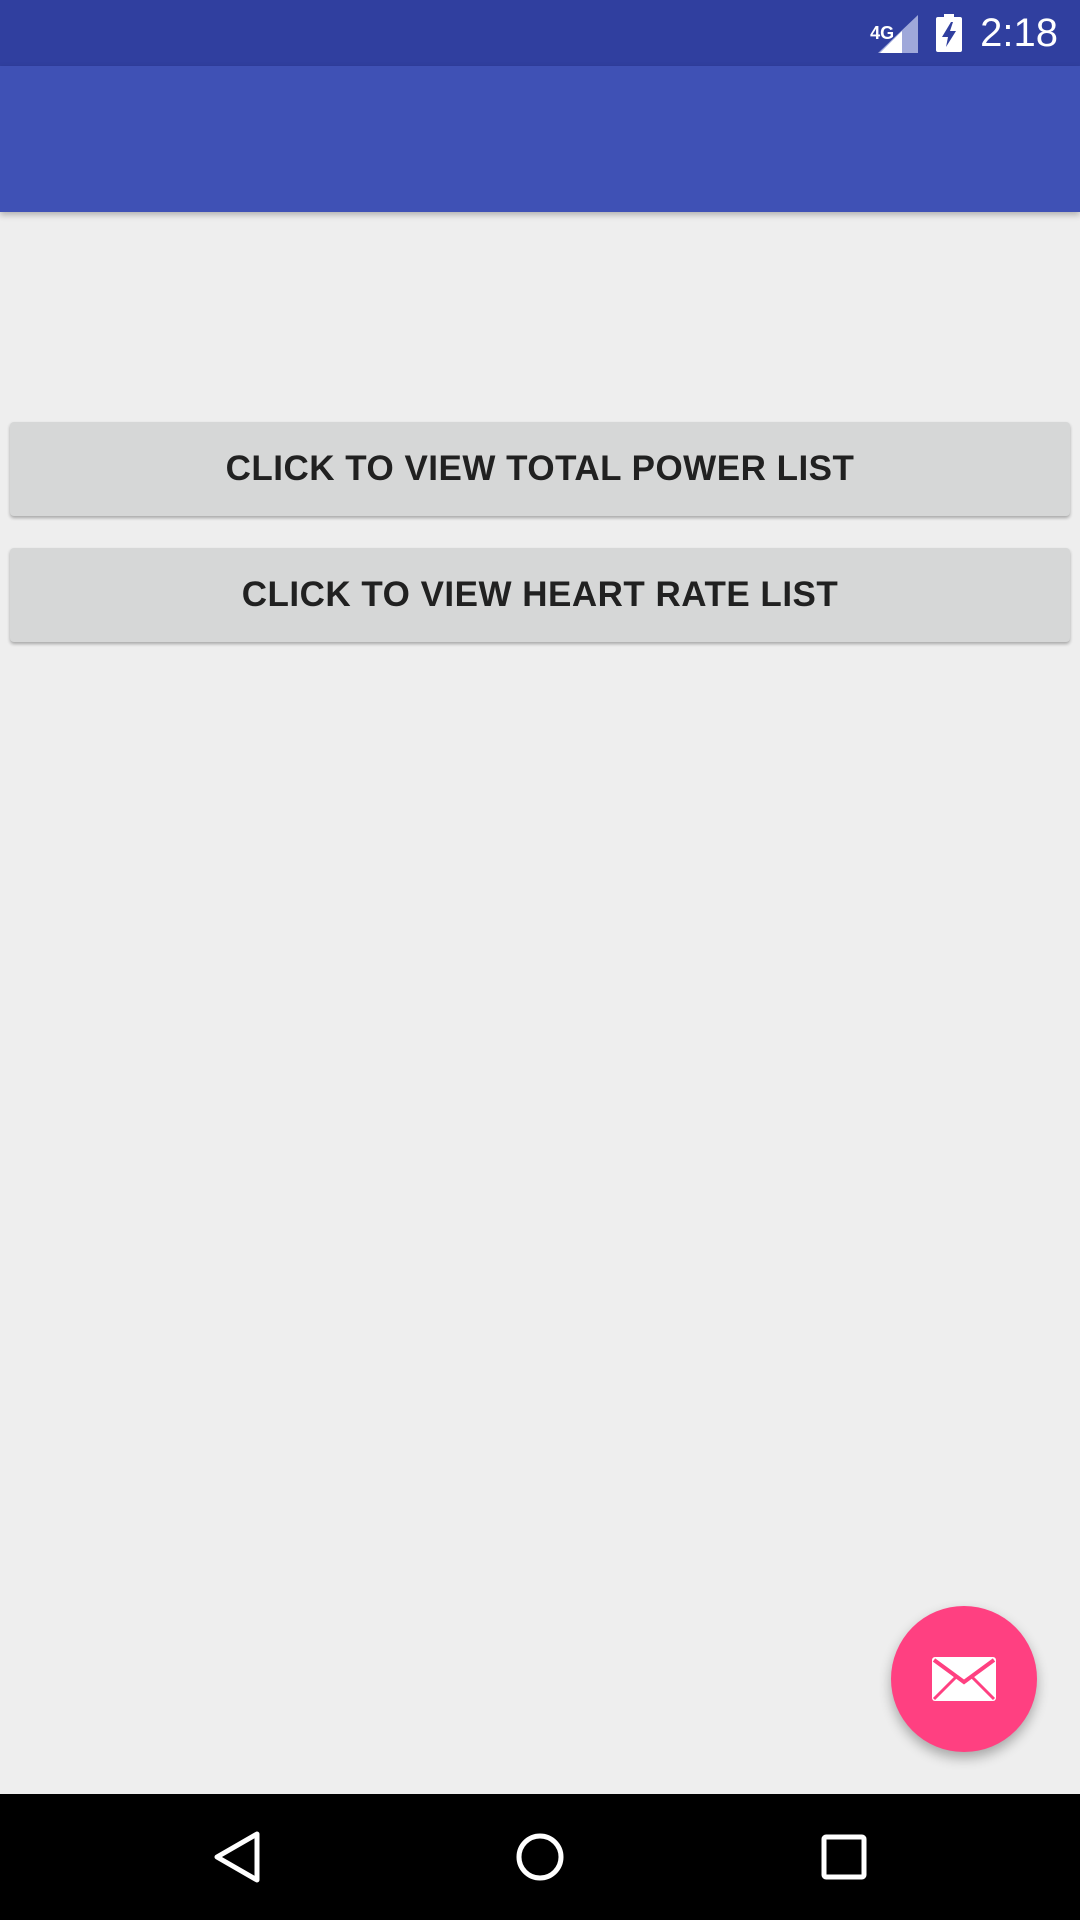 This screenshot has height=1920, width=1080. Describe the element at coordinates (898, 34) in the screenshot. I see `cell-signal-icon` at that location.